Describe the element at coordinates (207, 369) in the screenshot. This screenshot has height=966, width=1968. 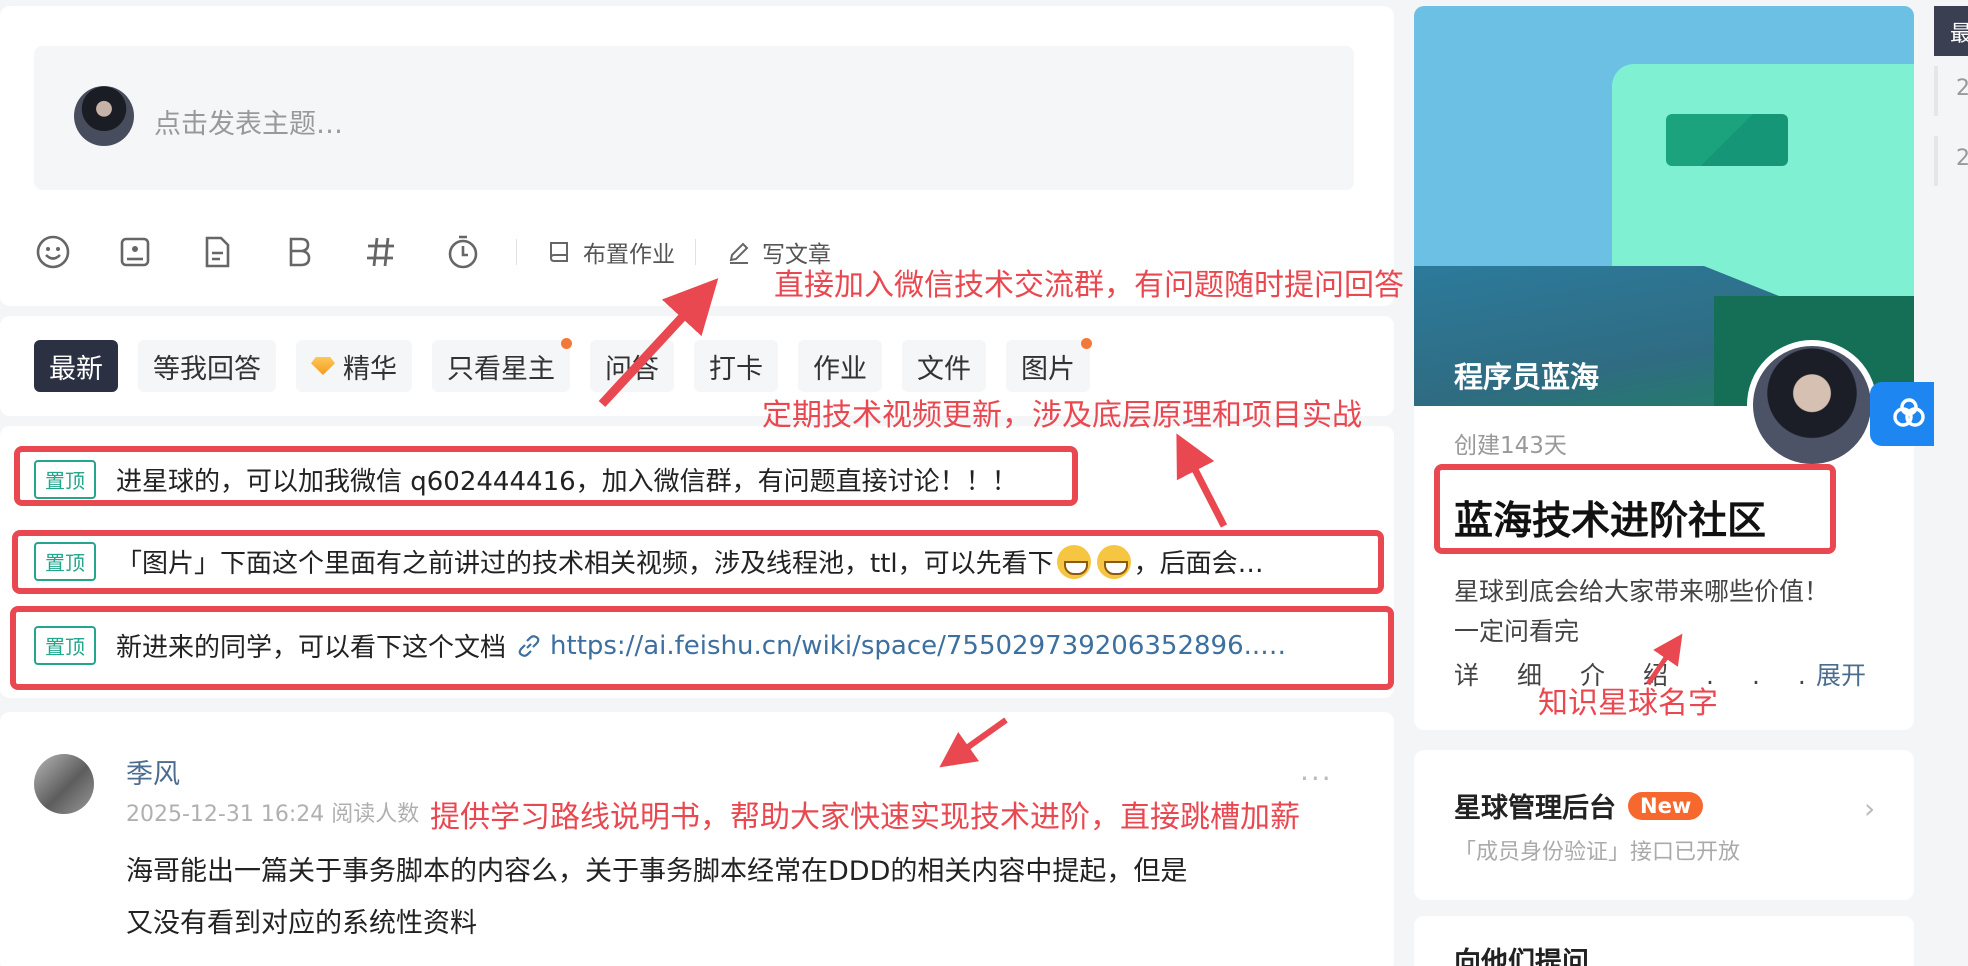
I see `tab-label: 等我回答` at that location.